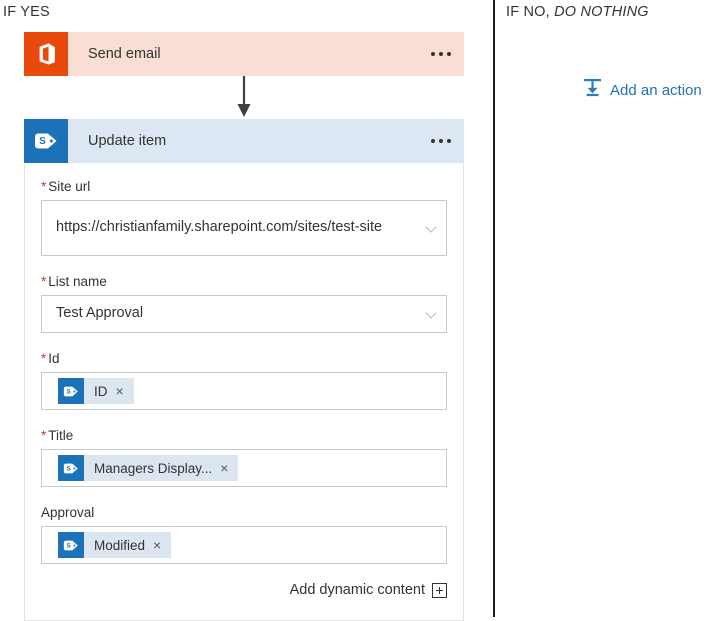 The height and width of the screenshot is (621, 724). I want to click on field-approval: Approval S Modified ×, so click(244, 534).